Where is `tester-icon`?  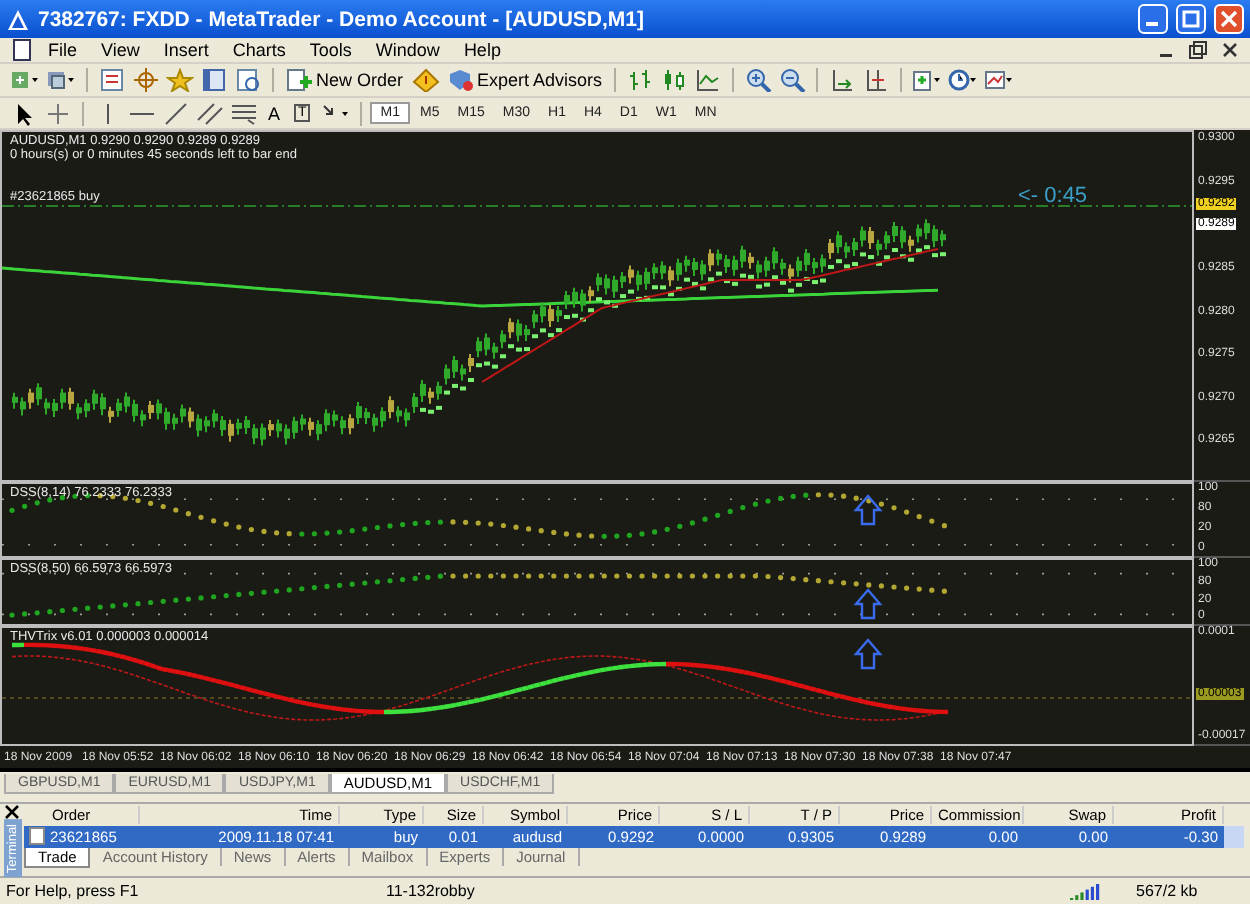 tester-icon is located at coordinates (248, 80).